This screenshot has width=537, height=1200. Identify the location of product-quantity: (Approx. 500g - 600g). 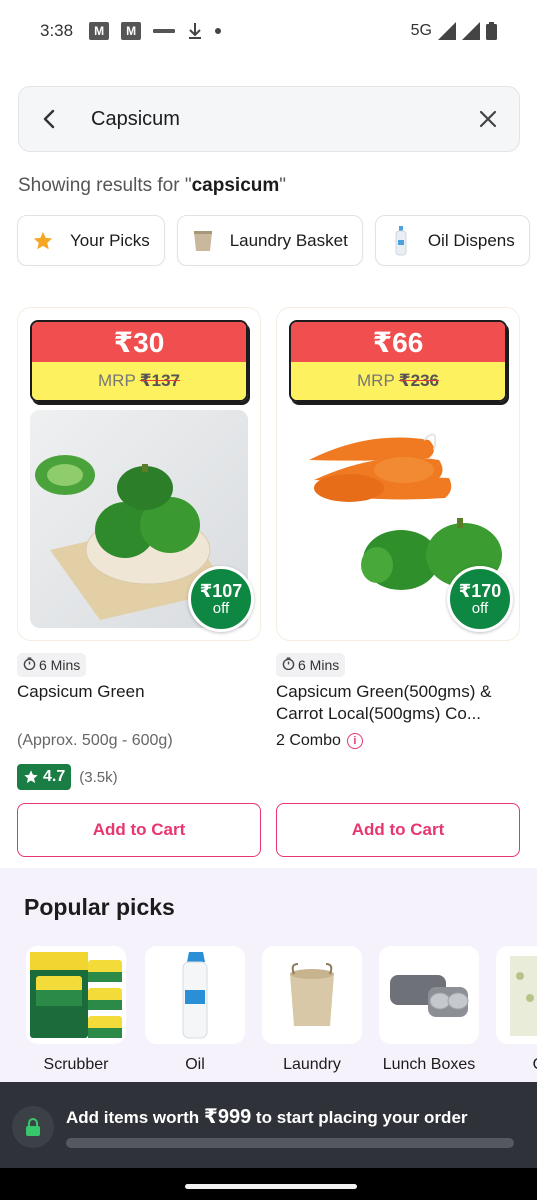
(95, 740).